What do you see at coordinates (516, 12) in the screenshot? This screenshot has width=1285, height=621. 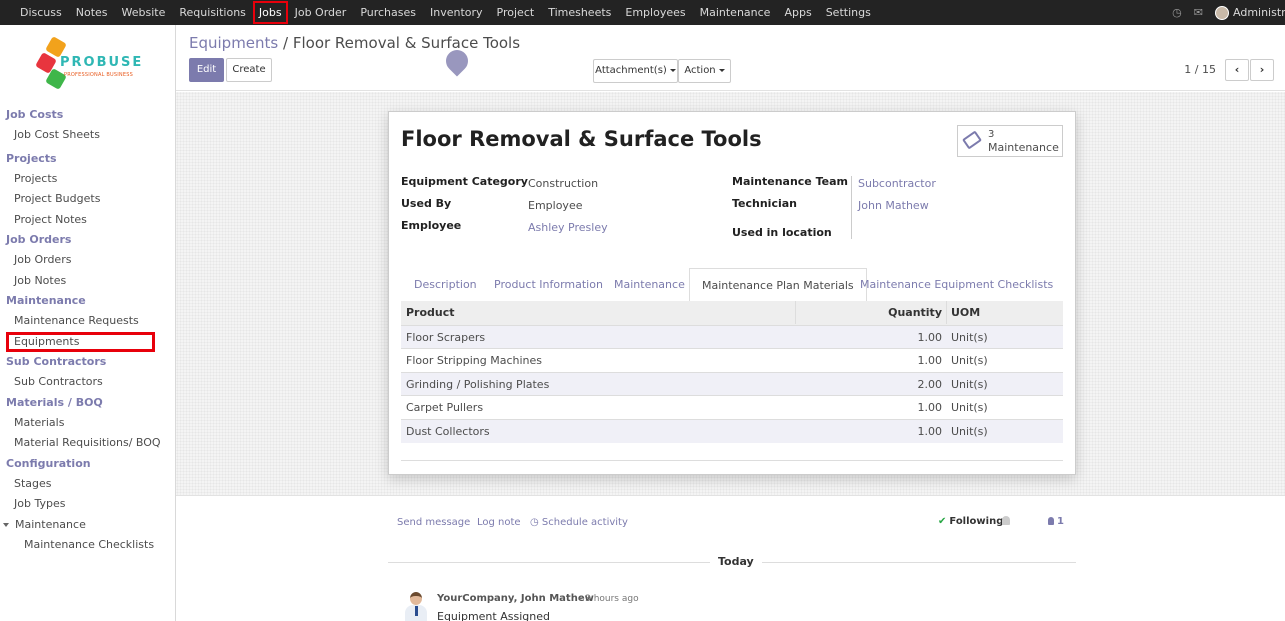 I see `menu-project: Project` at bounding box center [516, 12].